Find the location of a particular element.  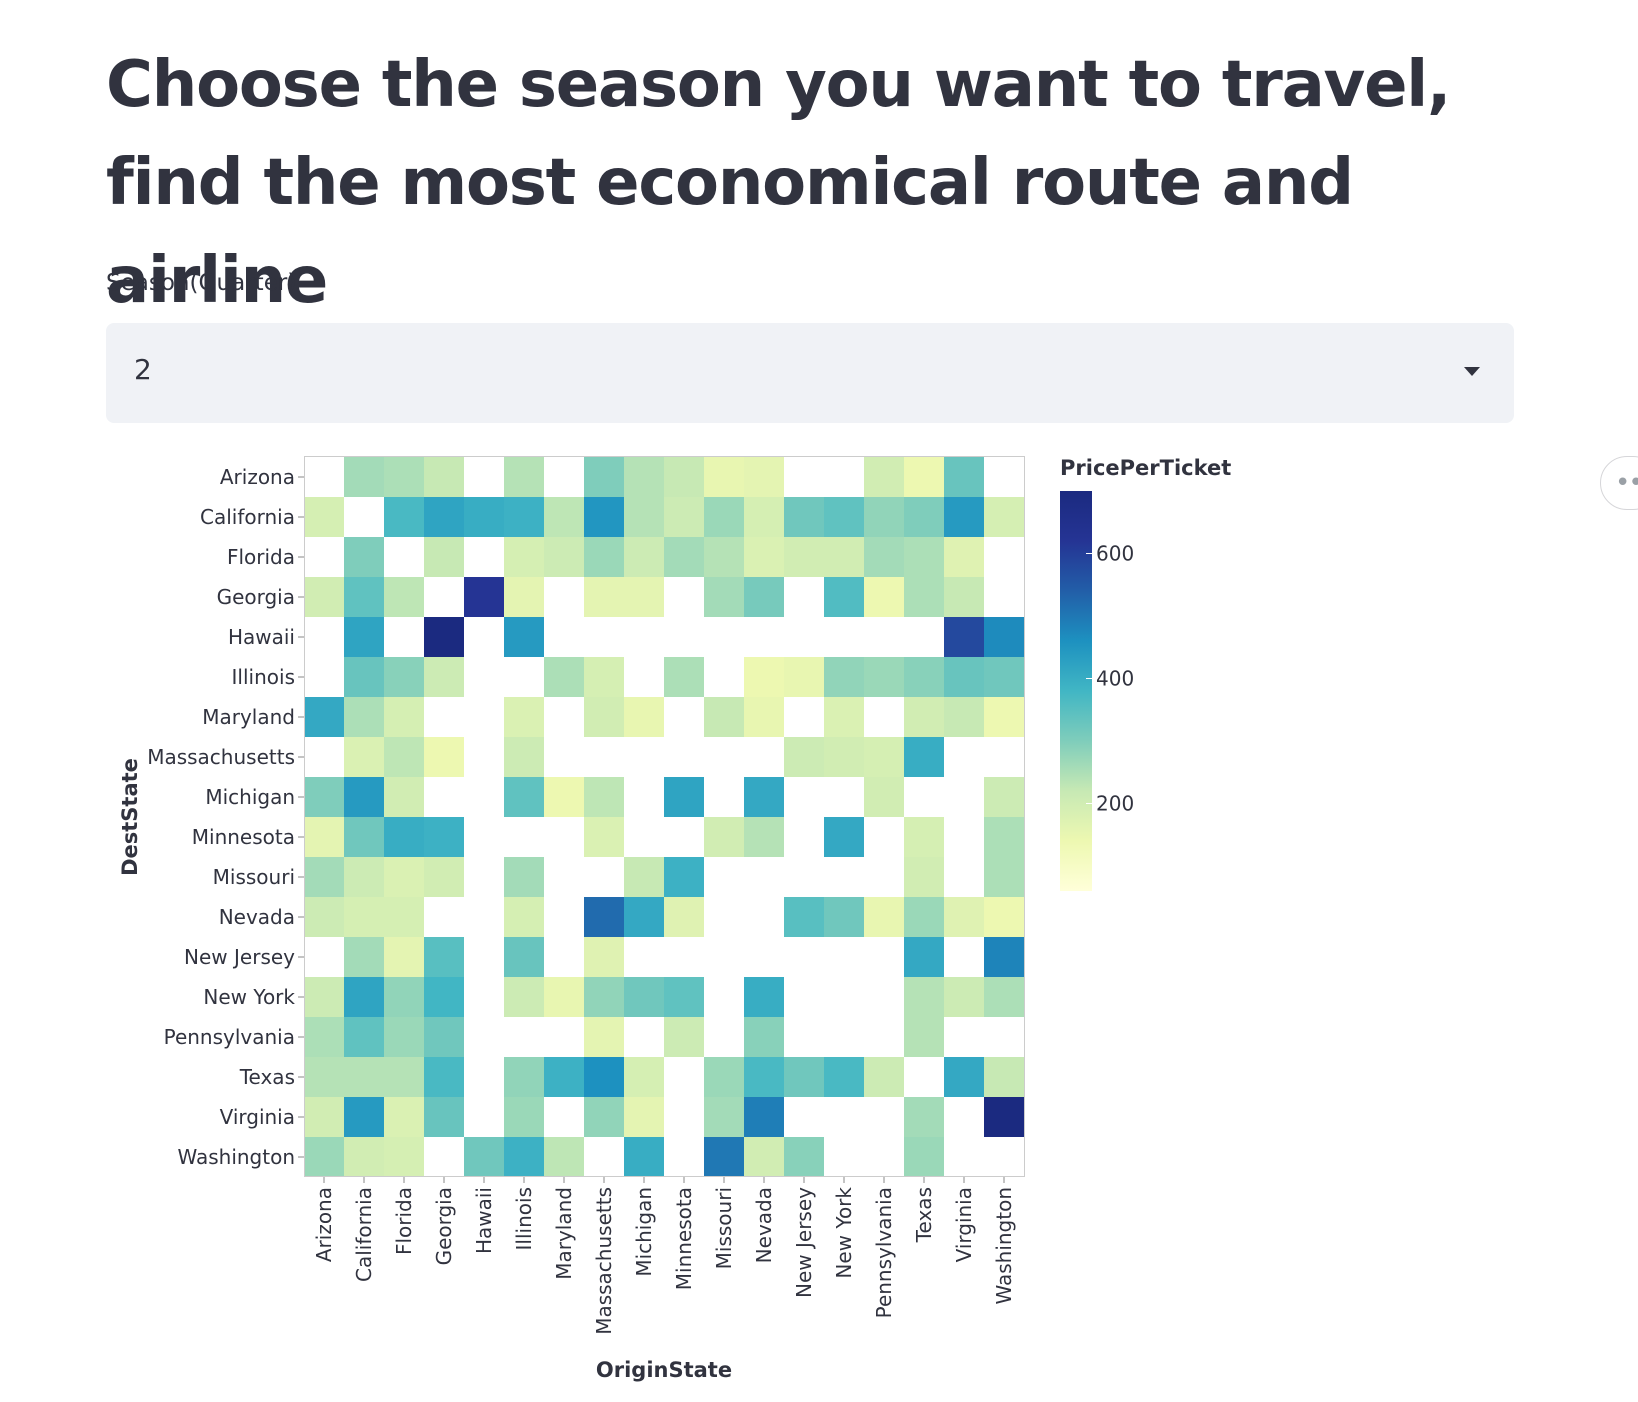

y-tick-label-virginia: Virginia is located at coordinates (257, 1117).